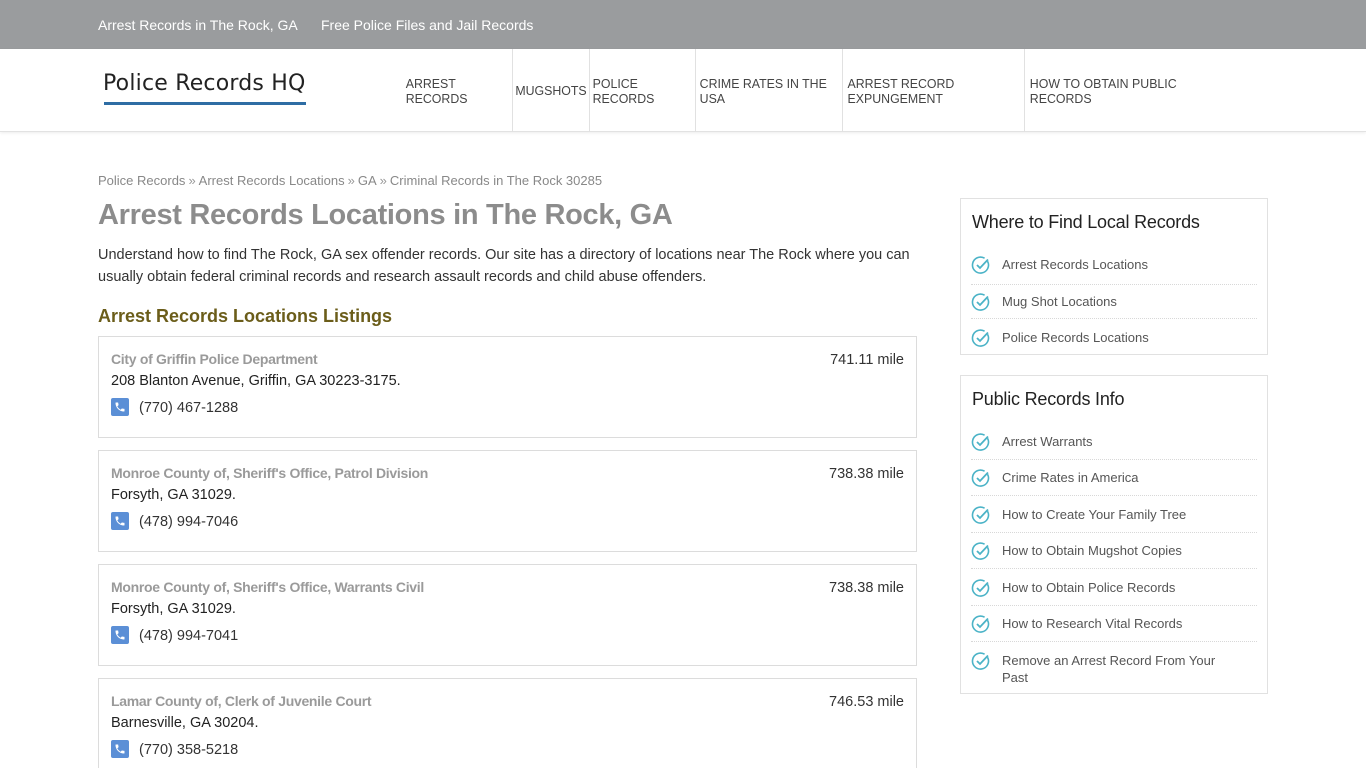  Describe the element at coordinates (245, 316) in the screenshot. I see `listings-title: Arrest Records Locations Listings` at that location.